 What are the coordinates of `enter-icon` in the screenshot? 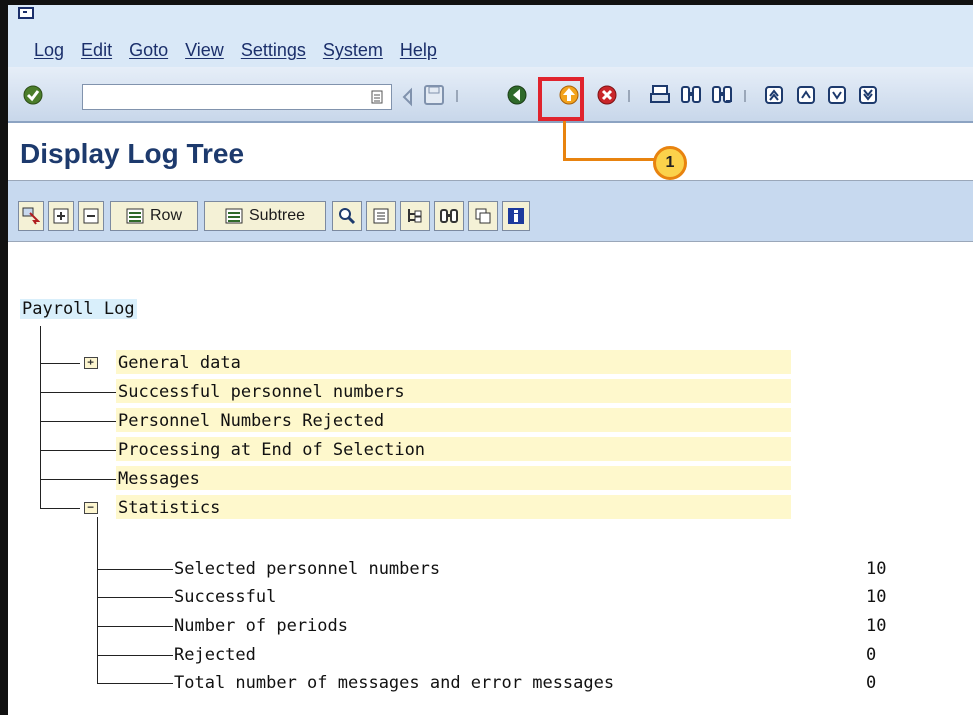 It's located at (33, 95).